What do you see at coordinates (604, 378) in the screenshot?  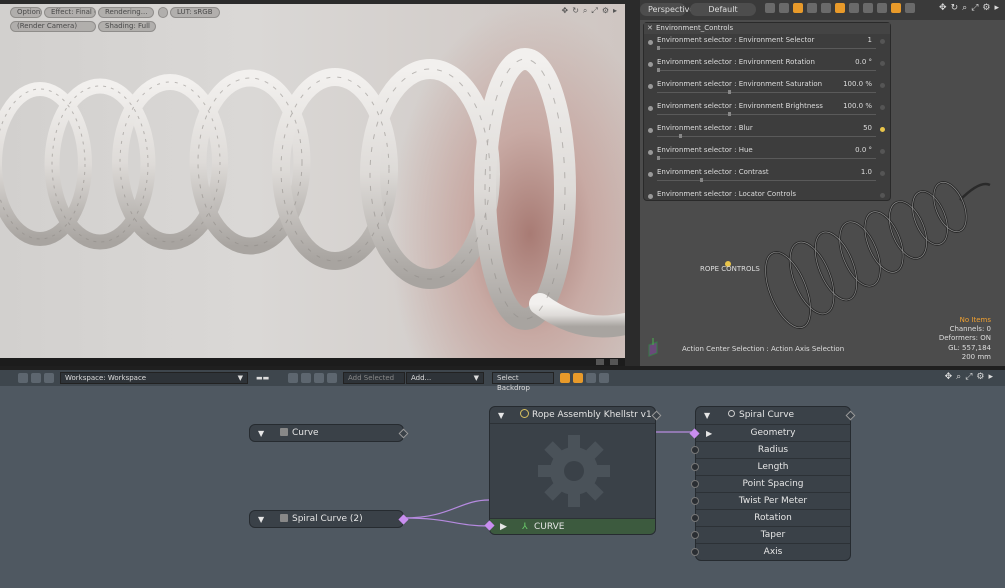 I see `minus-icon` at bounding box center [604, 378].